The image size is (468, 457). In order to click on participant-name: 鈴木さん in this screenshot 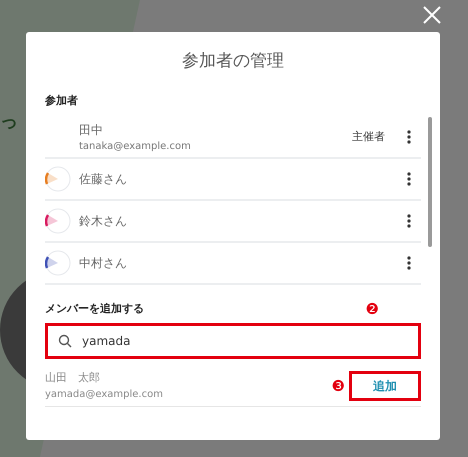, I will do `click(103, 221)`.